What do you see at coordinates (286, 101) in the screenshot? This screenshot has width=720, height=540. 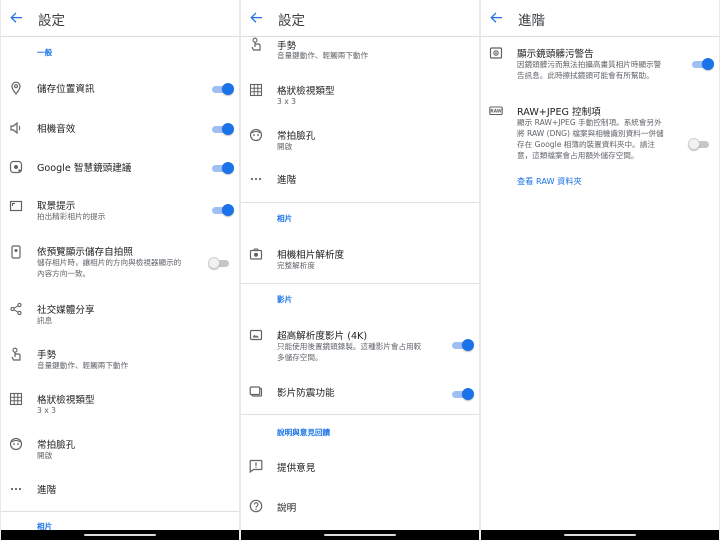 I see `setting-summary: 3 x 3` at bounding box center [286, 101].